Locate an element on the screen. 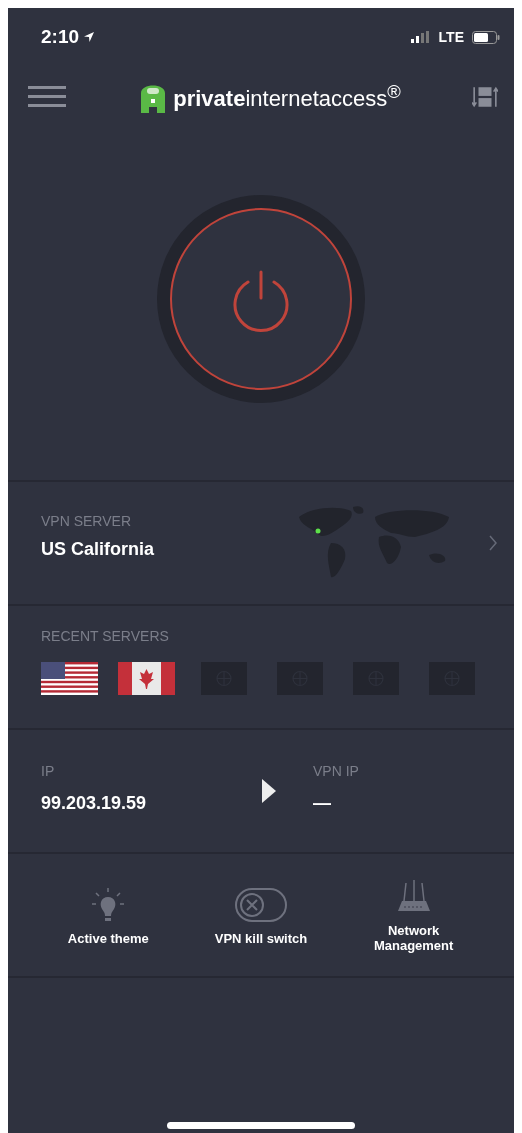  ip-address: 99.203.19.59 is located at coordinates (94, 803).